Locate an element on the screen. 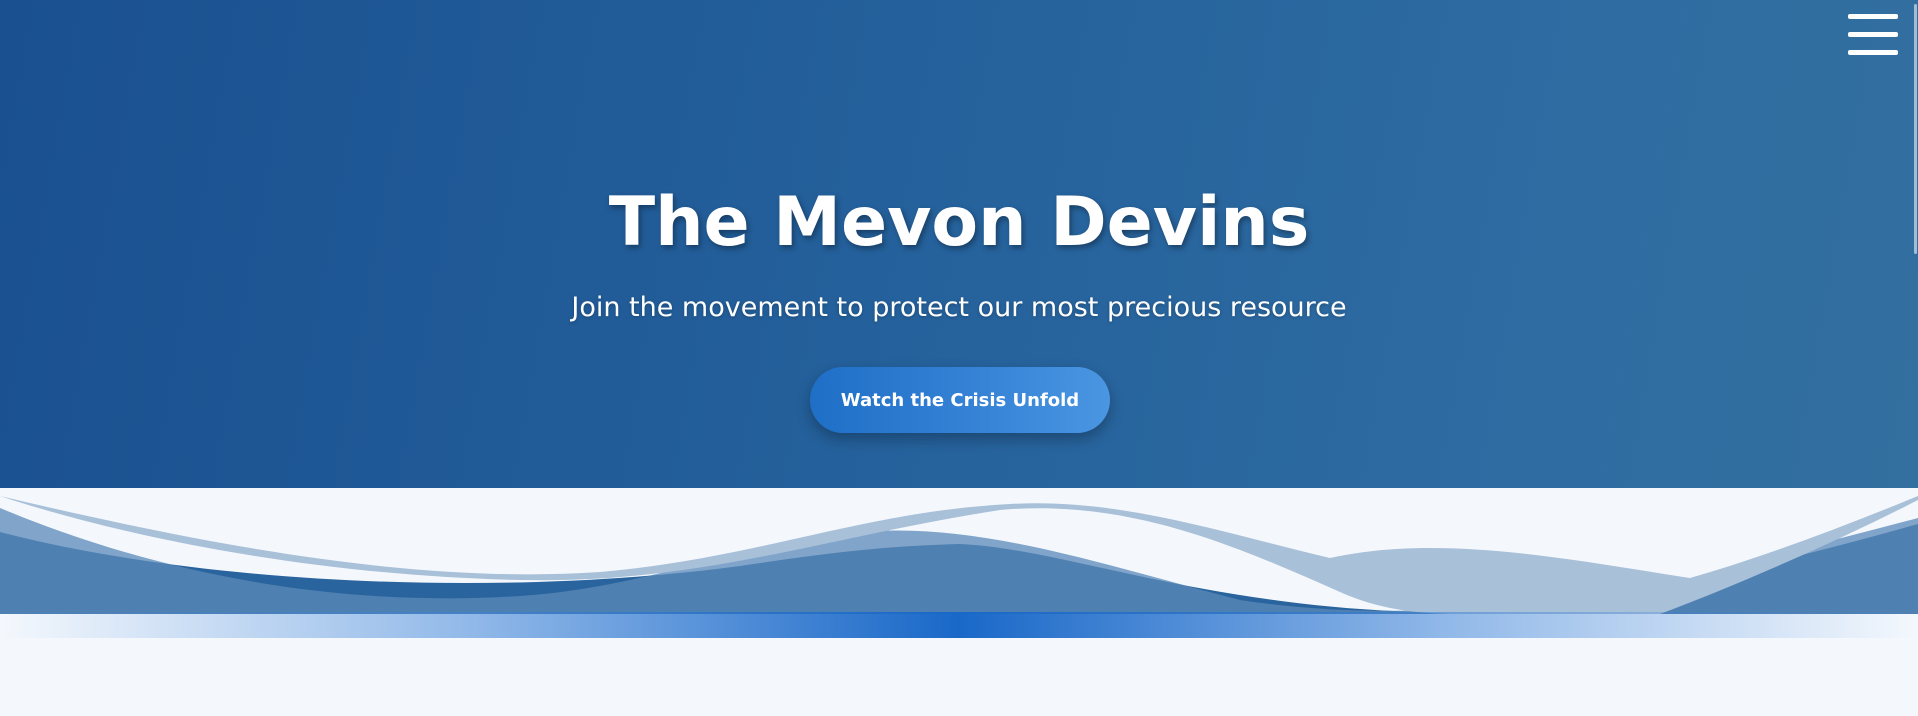  hero-title: The Mevon Devins is located at coordinates (959, 222).